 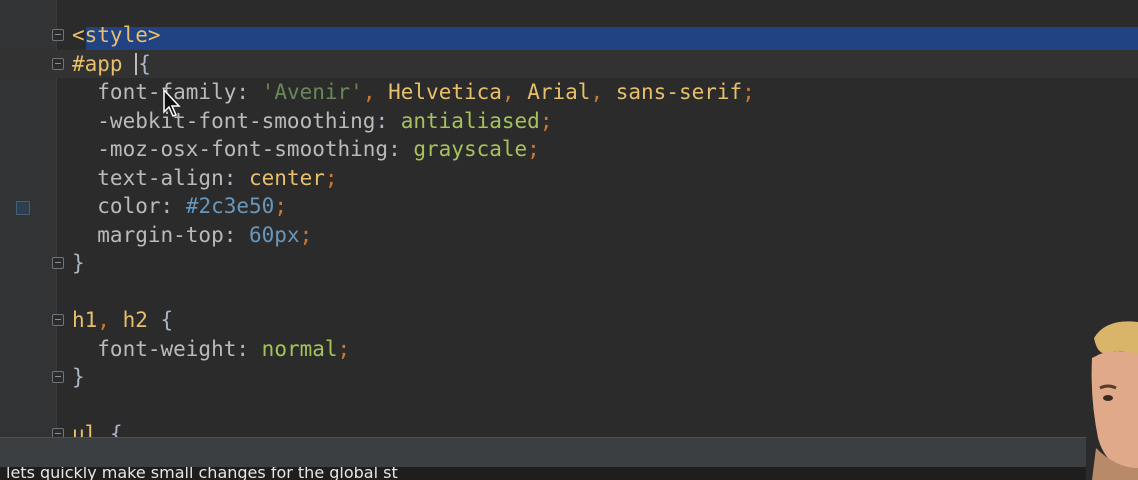 I want to click on code-token: center, so click(x=287, y=177).